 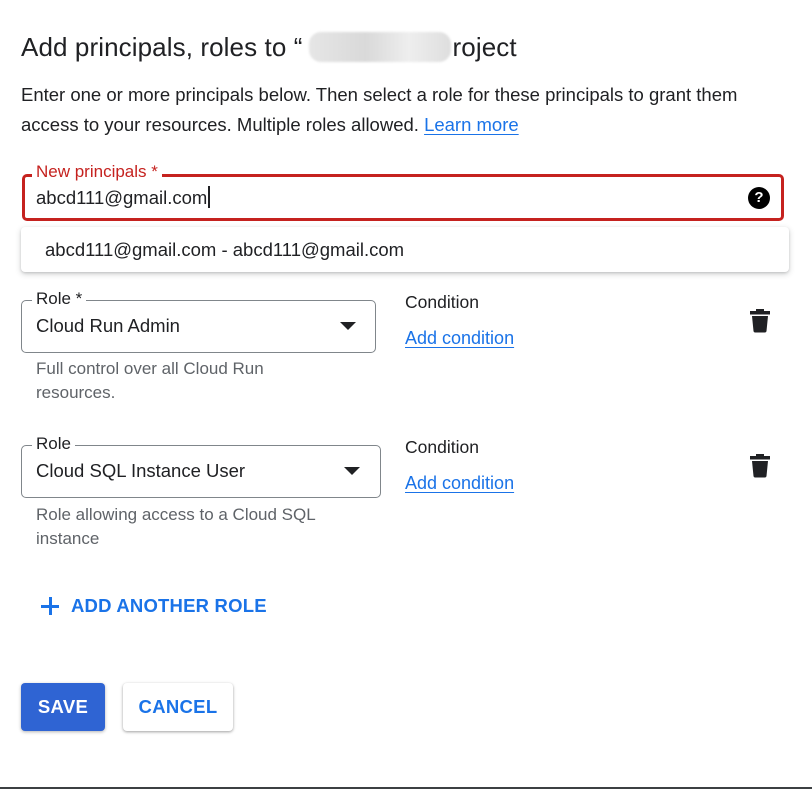 I want to click on bottom-divider, so click(x=406, y=788).